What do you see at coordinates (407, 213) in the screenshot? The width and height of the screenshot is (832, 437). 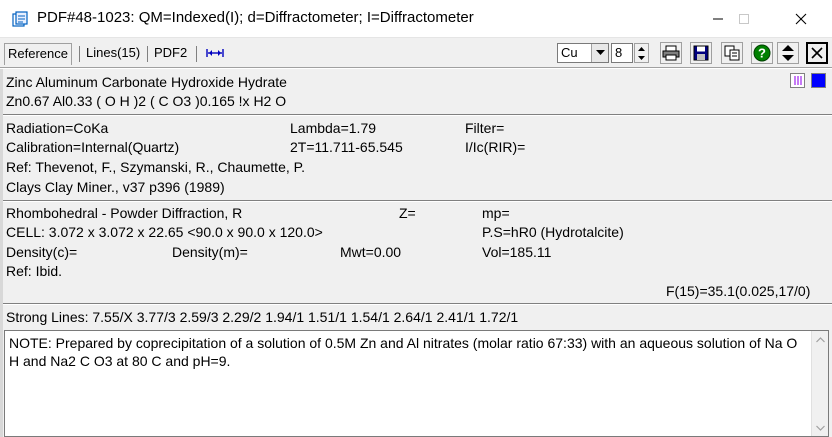 I see `z-value: Z=` at bounding box center [407, 213].